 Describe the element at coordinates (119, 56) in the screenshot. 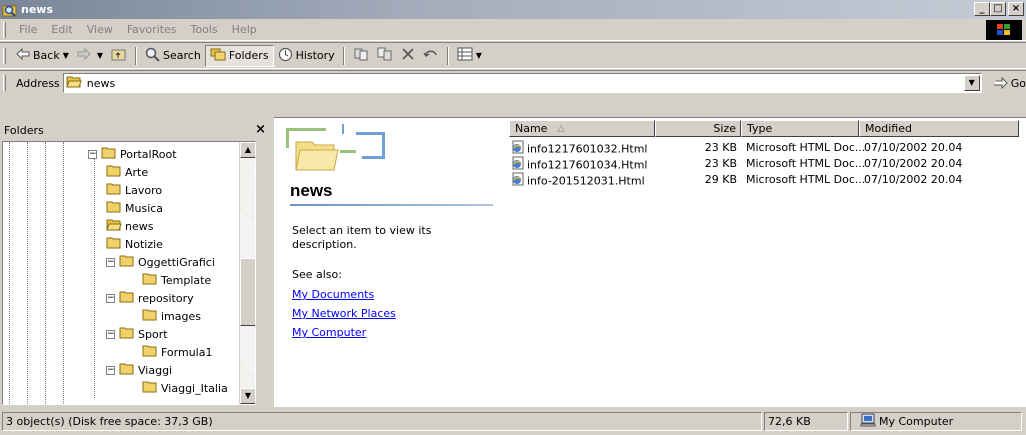

I see `up-folder-button` at that location.